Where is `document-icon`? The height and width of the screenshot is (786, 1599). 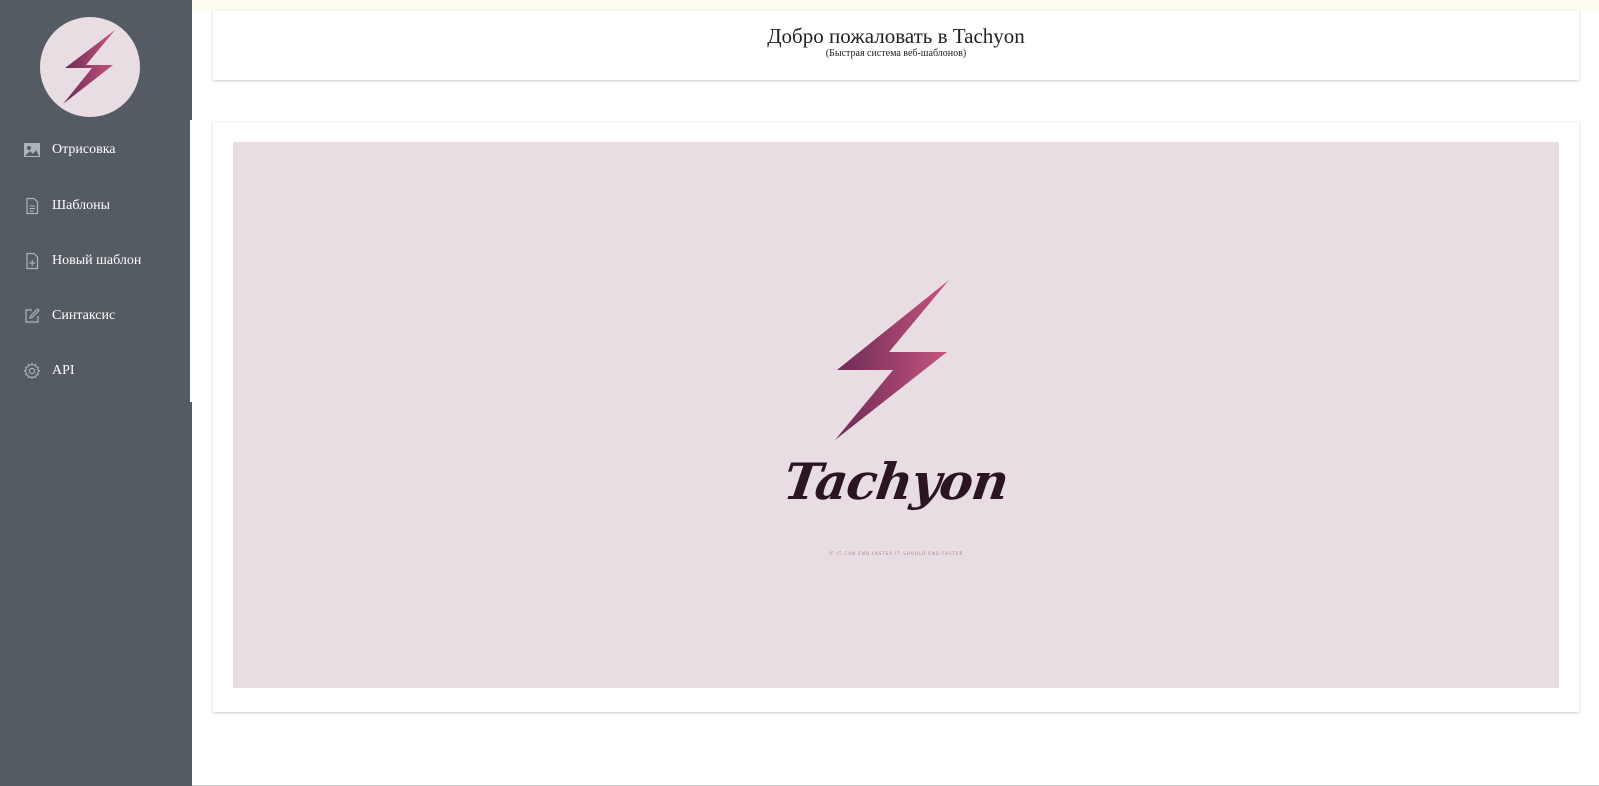
document-icon is located at coordinates (32, 206).